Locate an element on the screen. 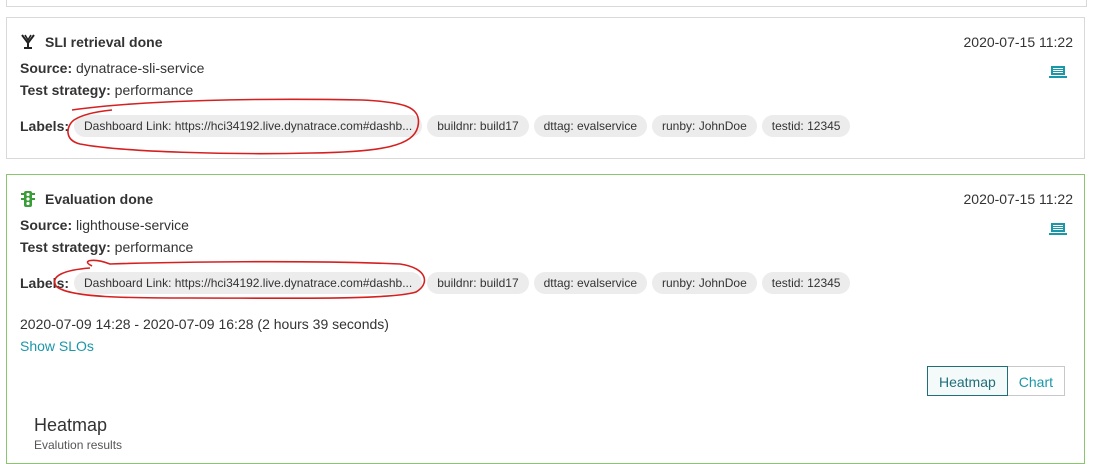  event-source: Source: lighthouse-service is located at coordinates (104, 225).